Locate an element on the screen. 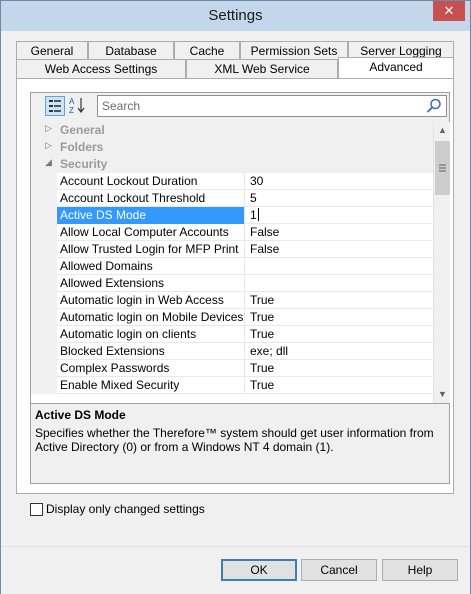 Image resolution: width=471 pixels, height=594 pixels. tab-cache: Cache is located at coordinates (207, 50).